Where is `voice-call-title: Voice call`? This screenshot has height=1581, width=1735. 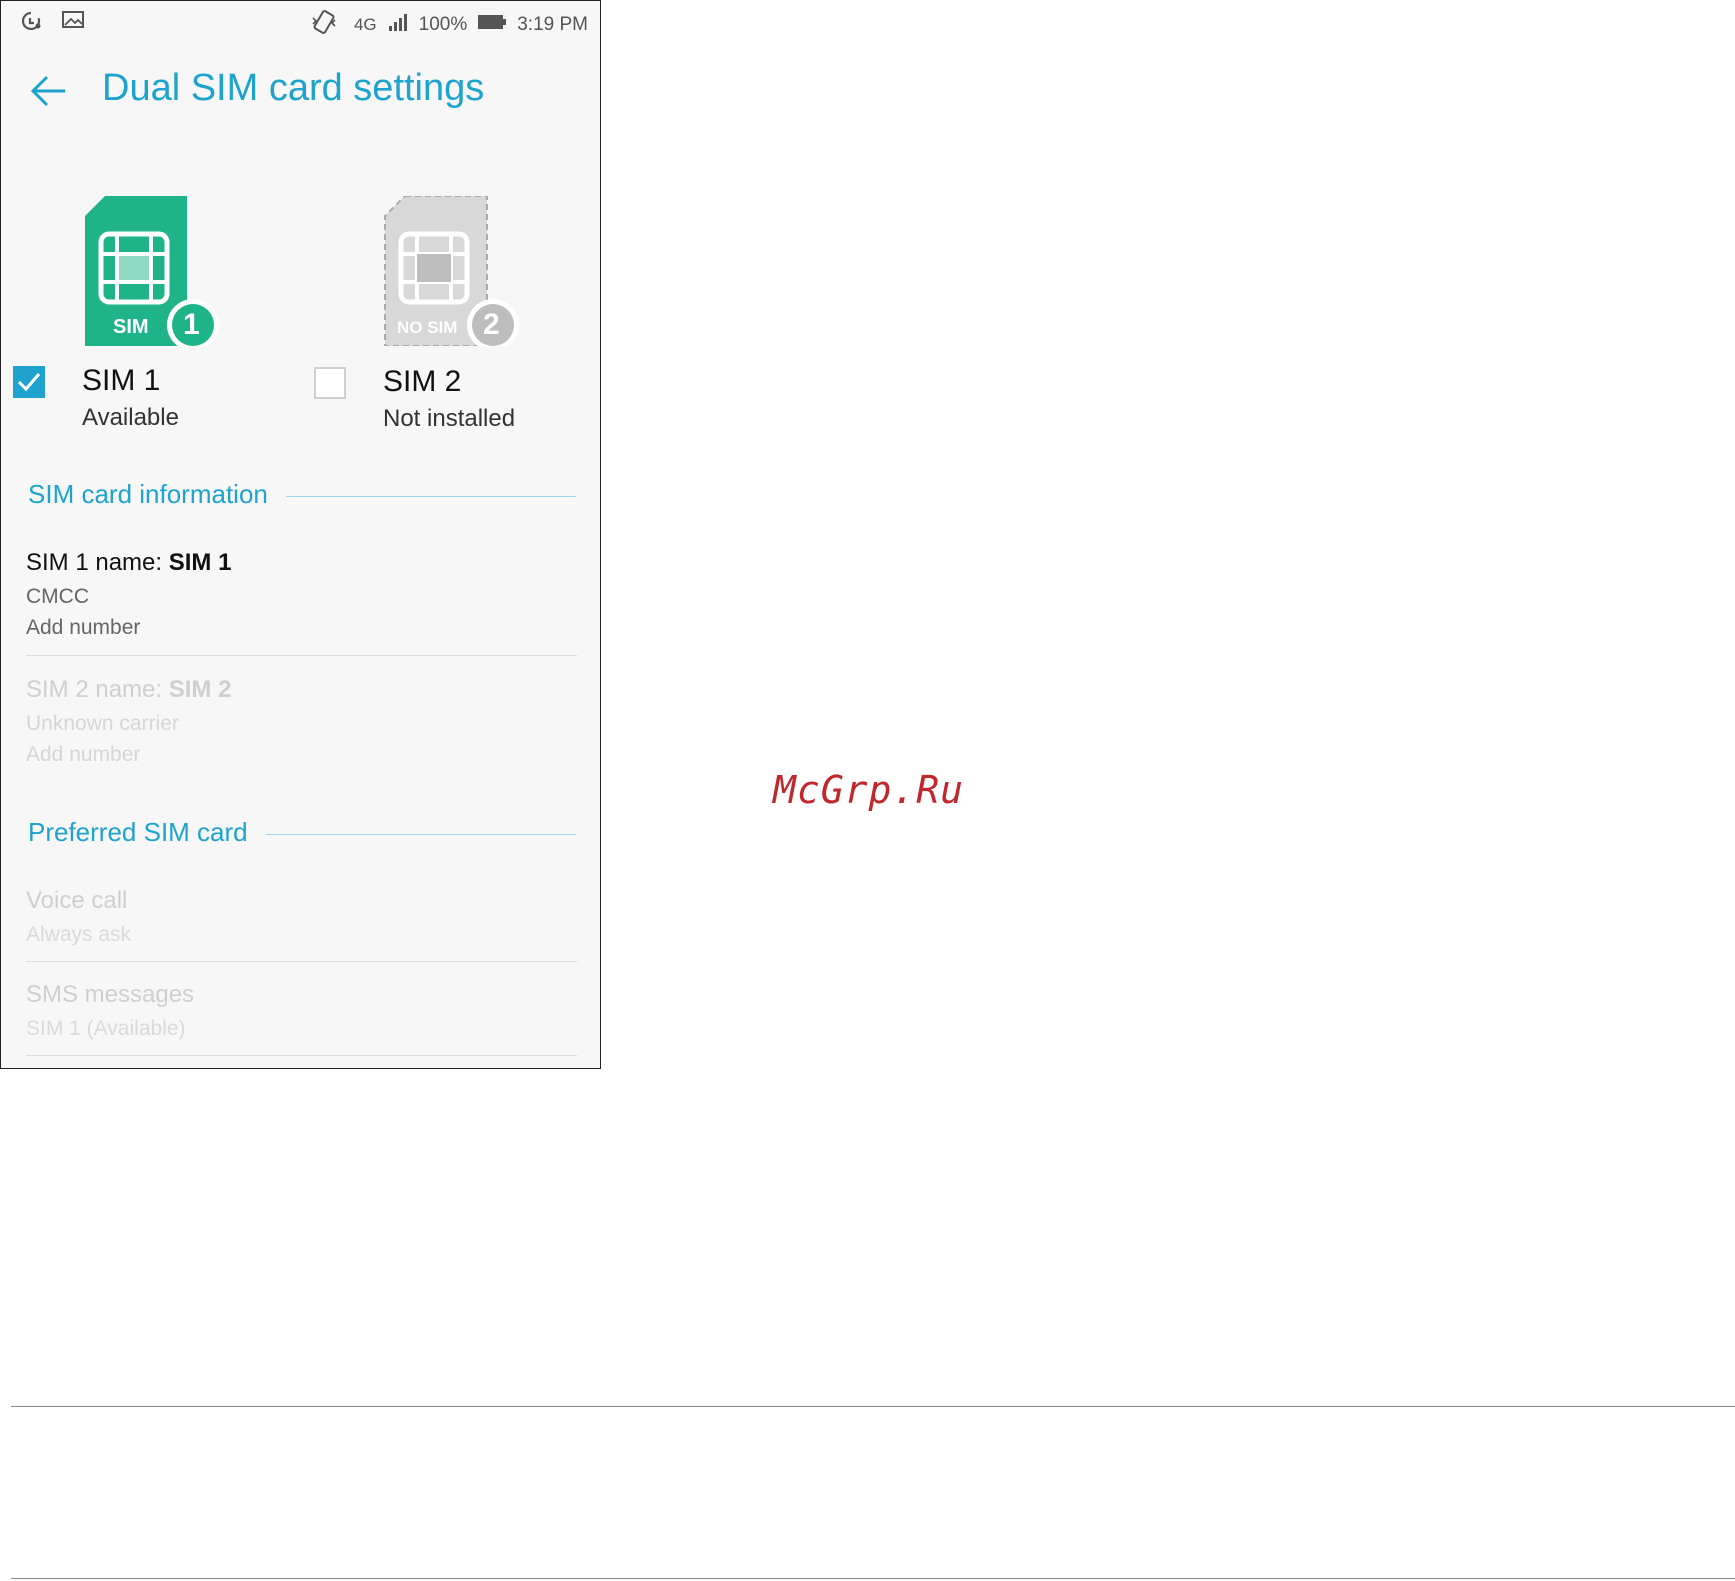 voice-call-title: Voice call is located at coordinates (77, 900).